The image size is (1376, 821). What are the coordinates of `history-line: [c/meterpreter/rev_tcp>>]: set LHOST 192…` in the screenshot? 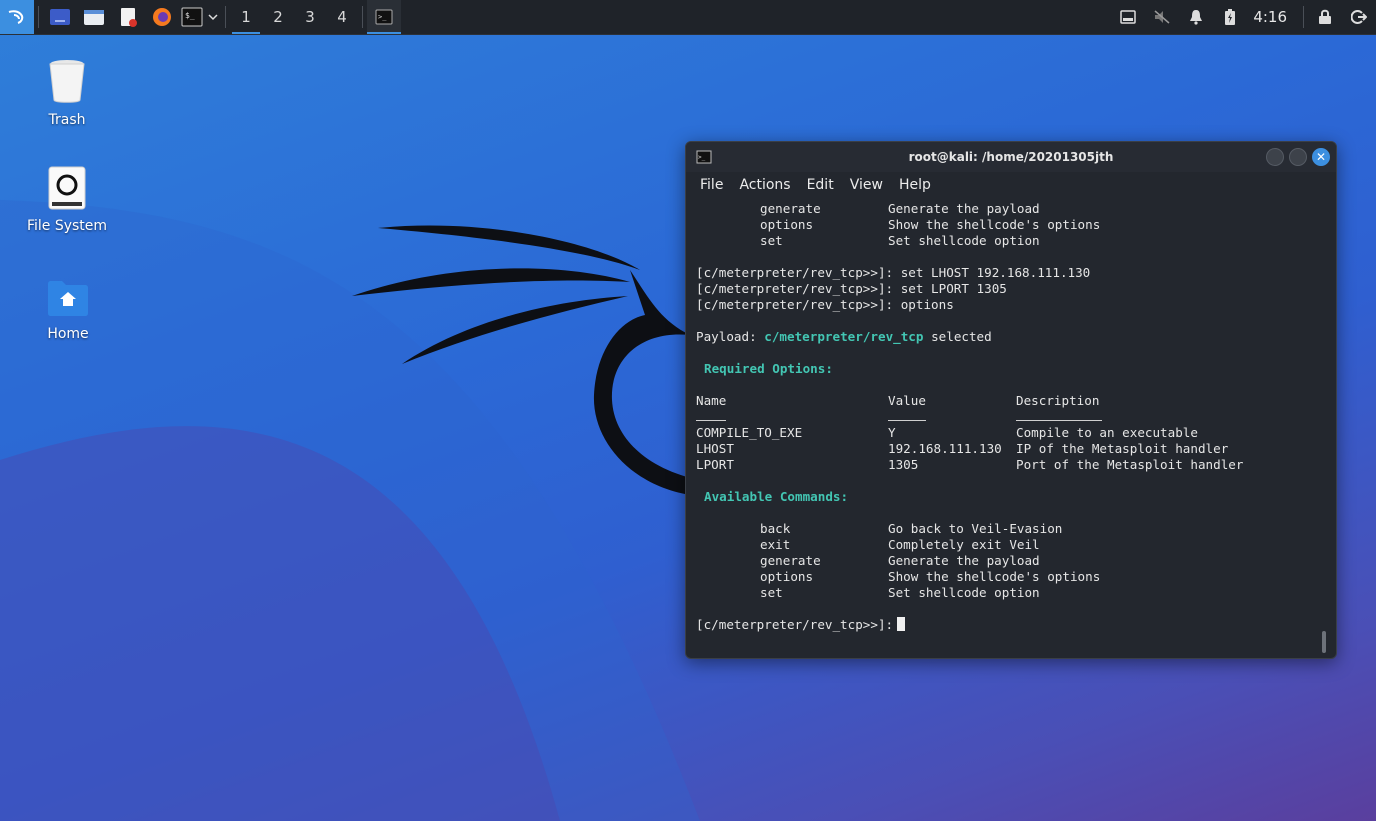 It's located at (893, 272).